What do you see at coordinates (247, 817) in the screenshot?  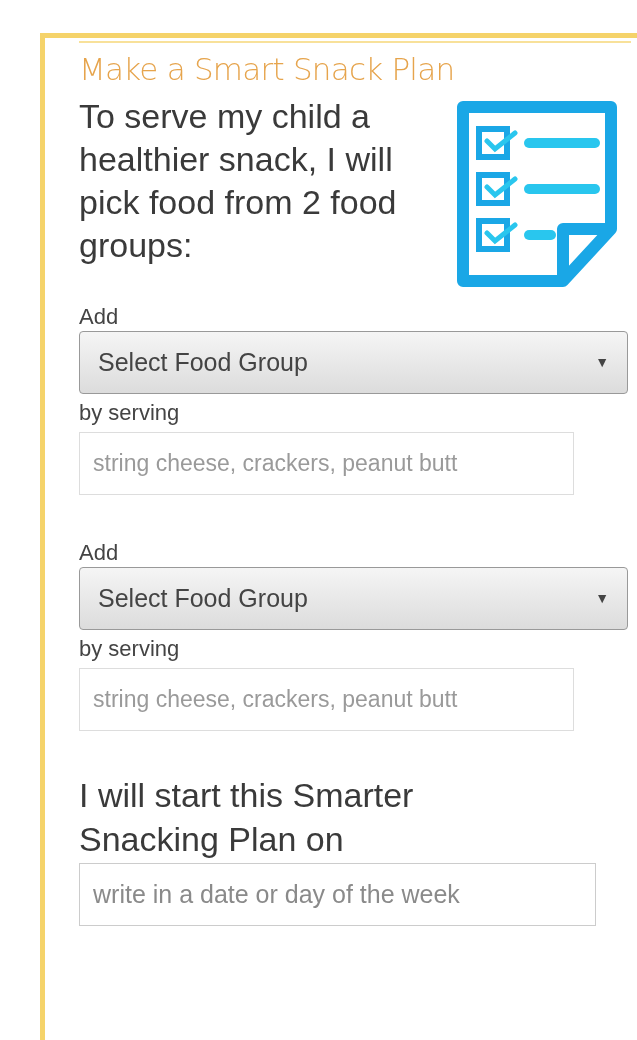 I see `start-heading: I will start this Smarter Snacking Plan on` at bounding box center [247, 817].